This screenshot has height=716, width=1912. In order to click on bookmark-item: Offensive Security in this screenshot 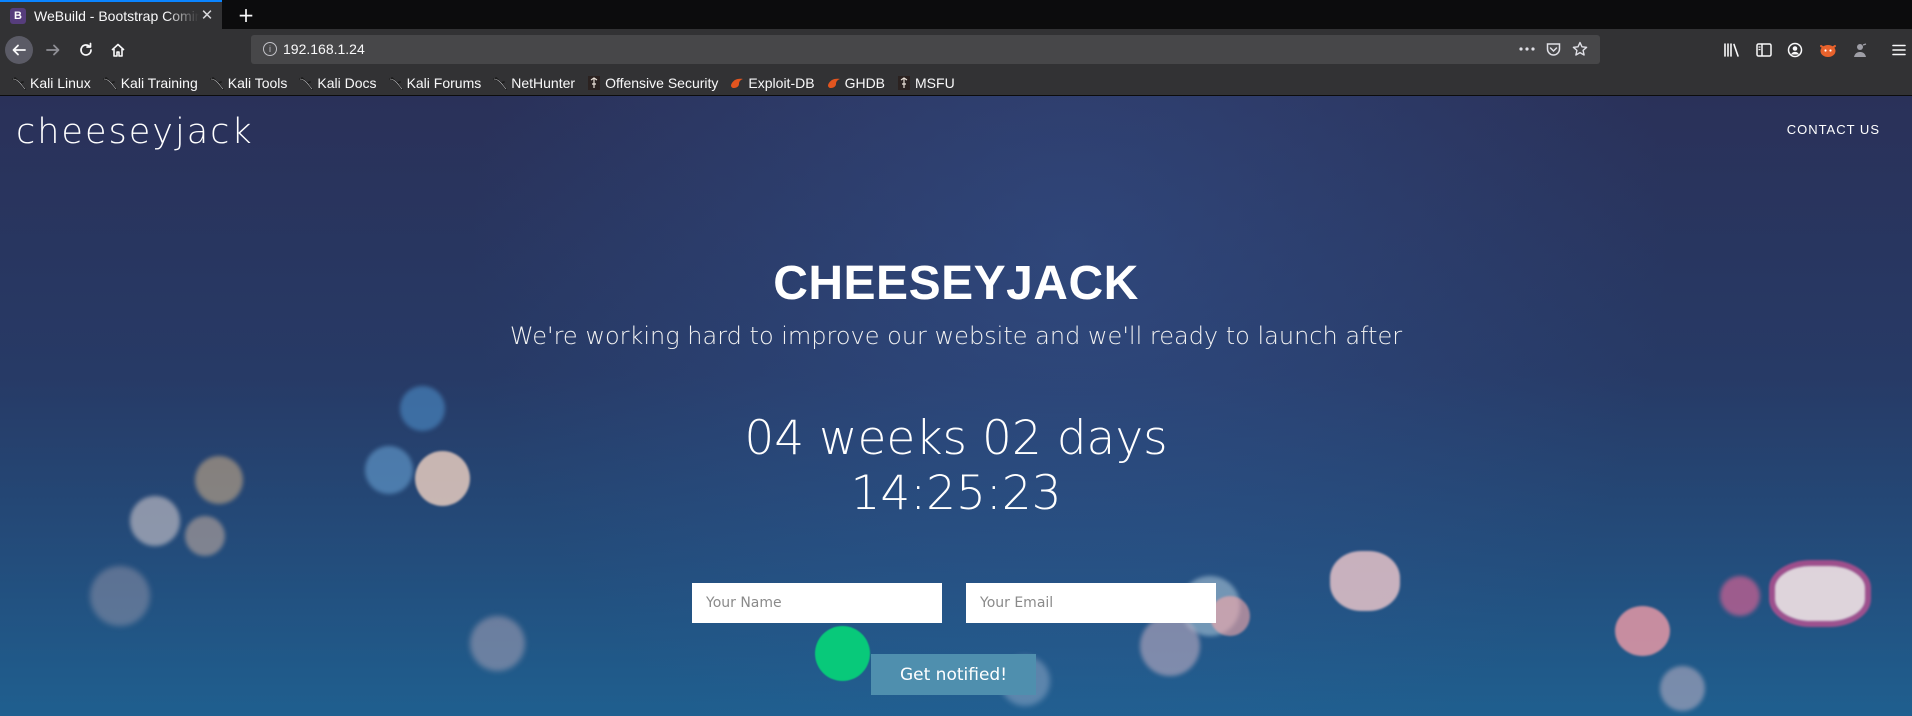, I will do `click(652, 83)`.